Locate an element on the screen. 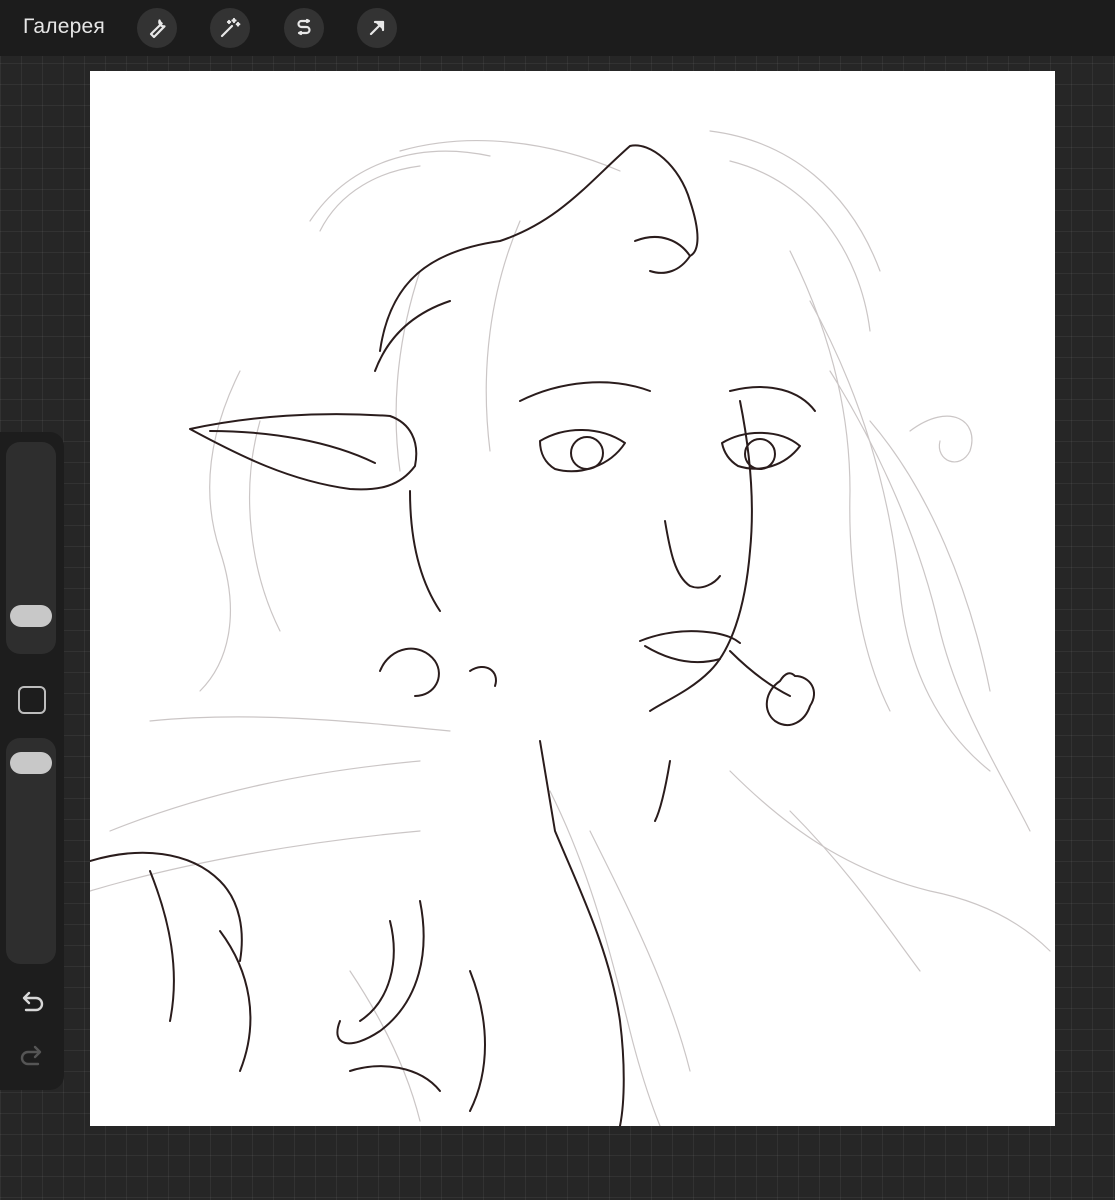 This screenshot has height=1200, width=1115. selection-button is located at coordinates (304, 28).